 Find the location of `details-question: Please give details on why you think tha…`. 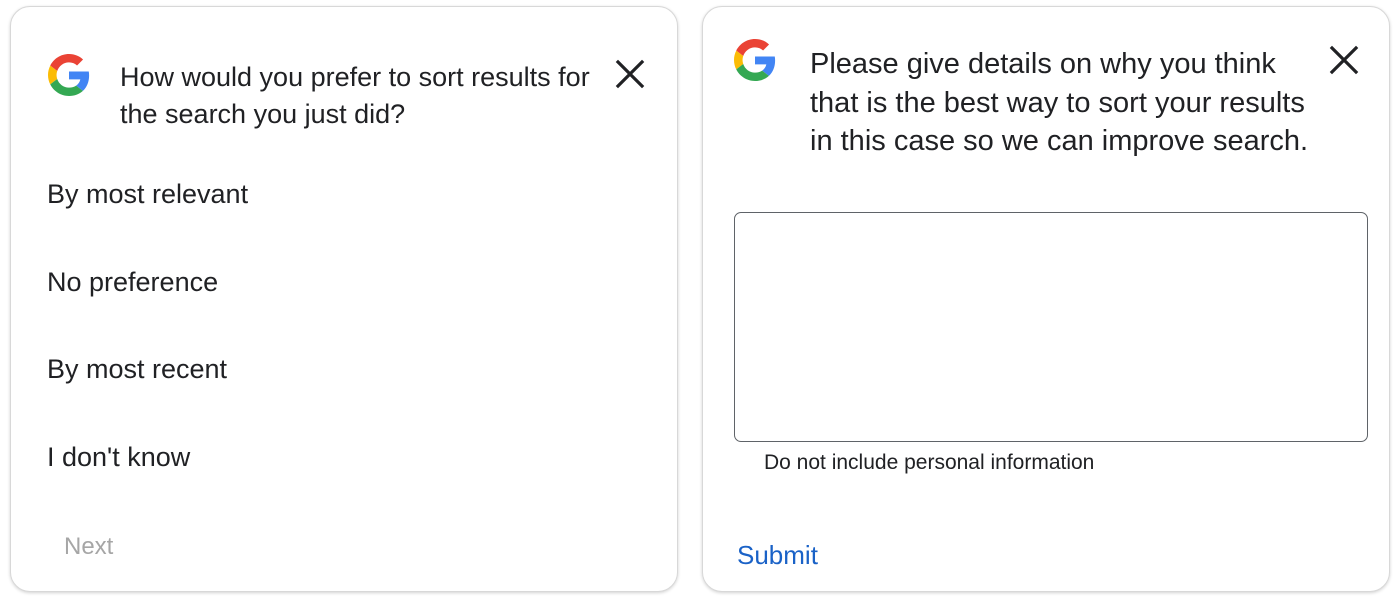

details-question: Please give details on why you think tha… is located at coordinates (1059, 102).